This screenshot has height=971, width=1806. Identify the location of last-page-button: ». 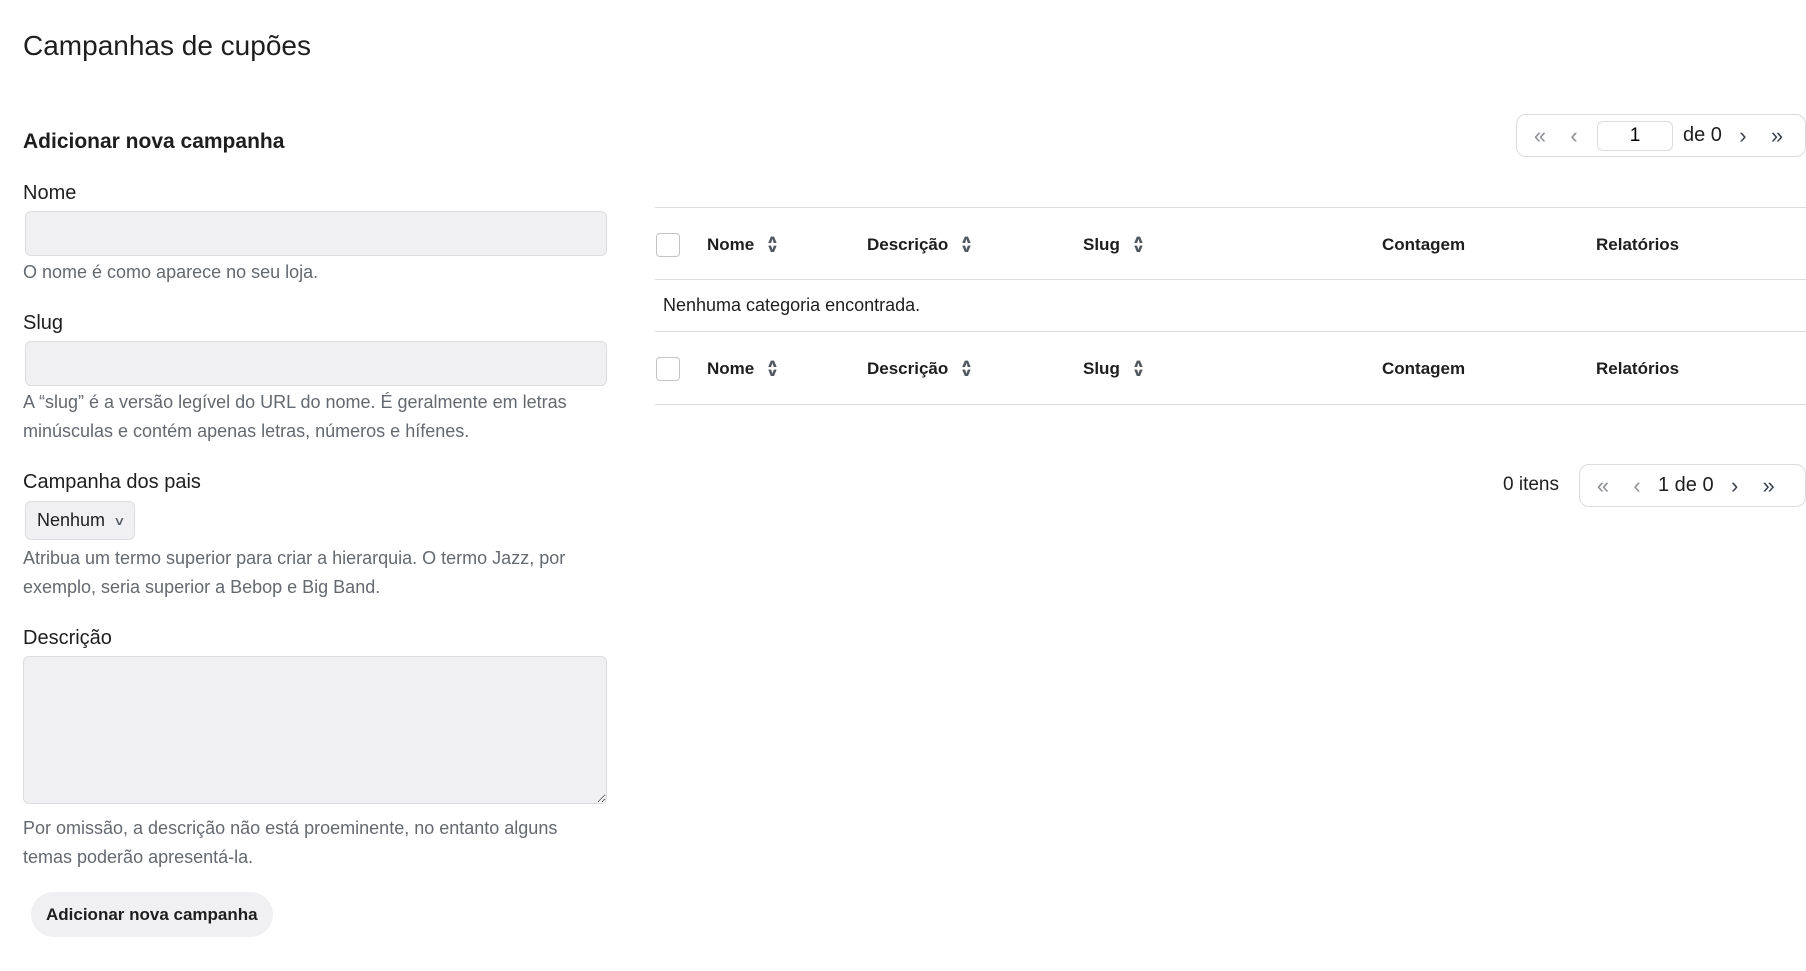
(1777, 135).